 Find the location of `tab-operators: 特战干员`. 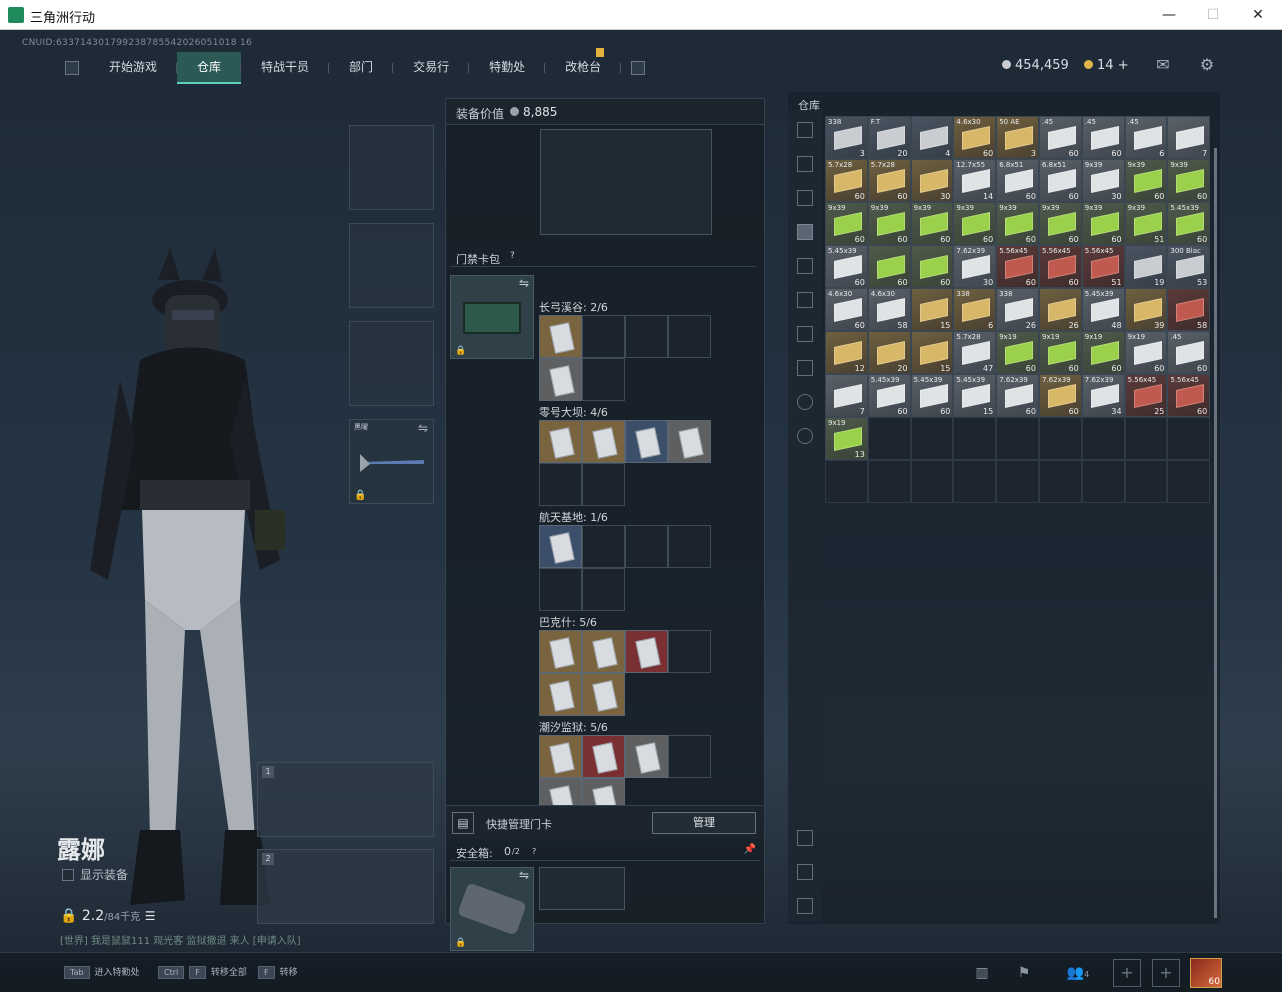

tab-operators: 特战干员 is located at coordinates (285, 68).